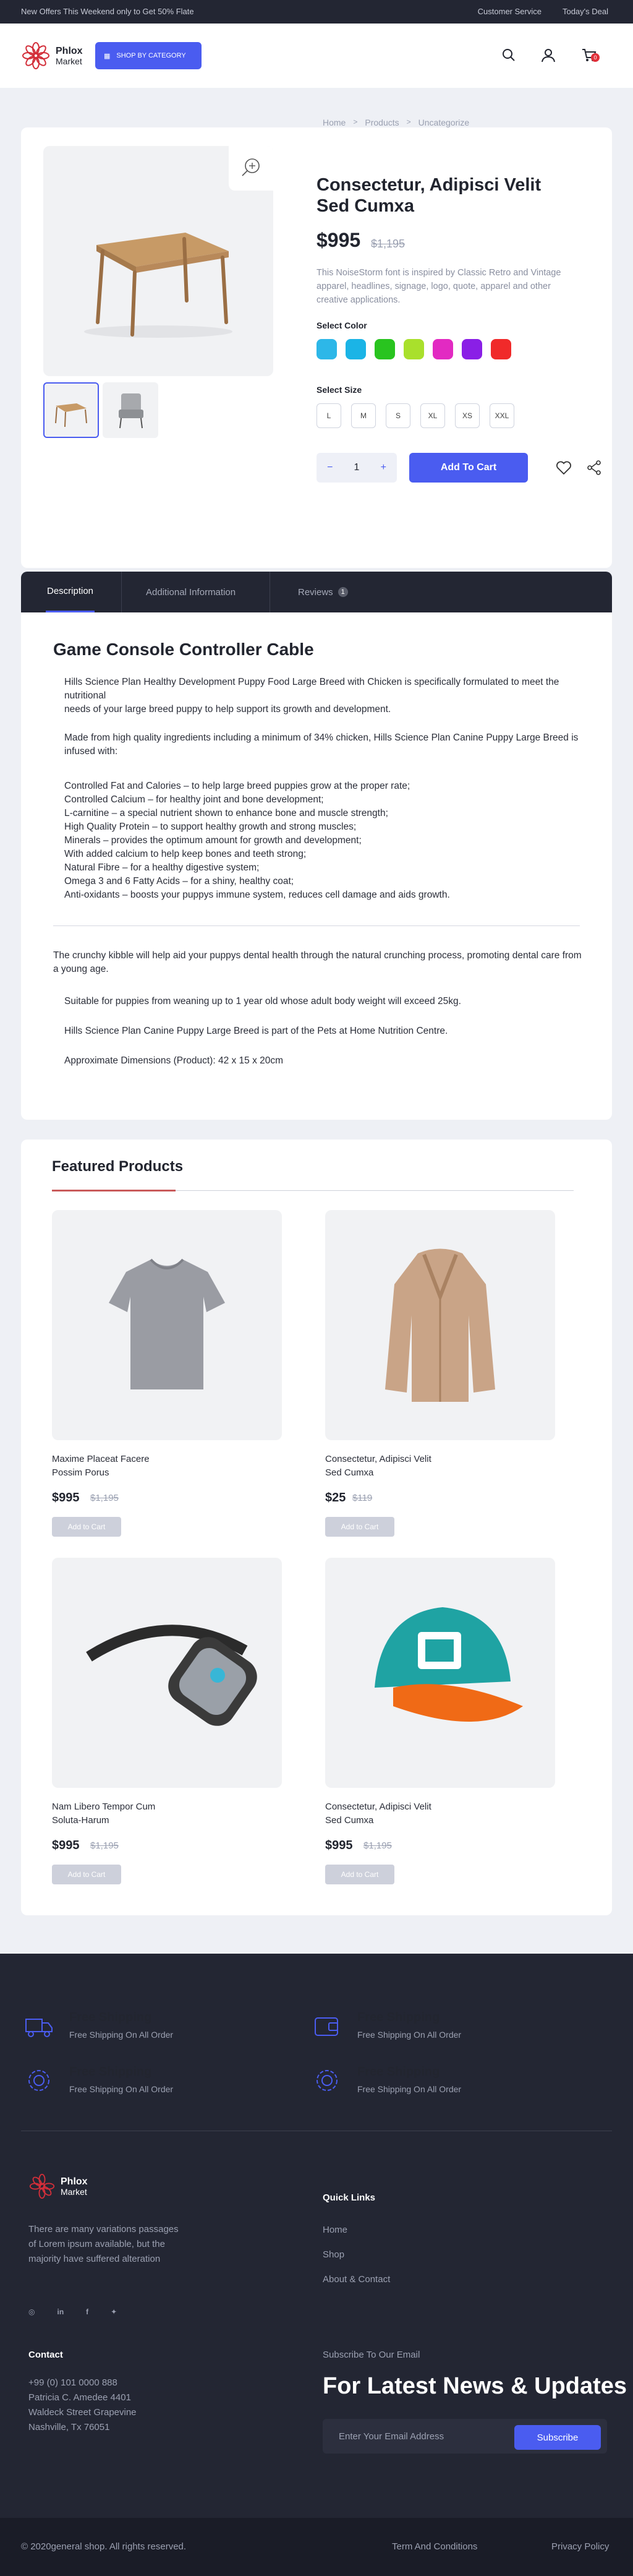  Describe the element at coordinates (31, 2312) in the screenshot. I see `instagram-icon: ◎` at that location.